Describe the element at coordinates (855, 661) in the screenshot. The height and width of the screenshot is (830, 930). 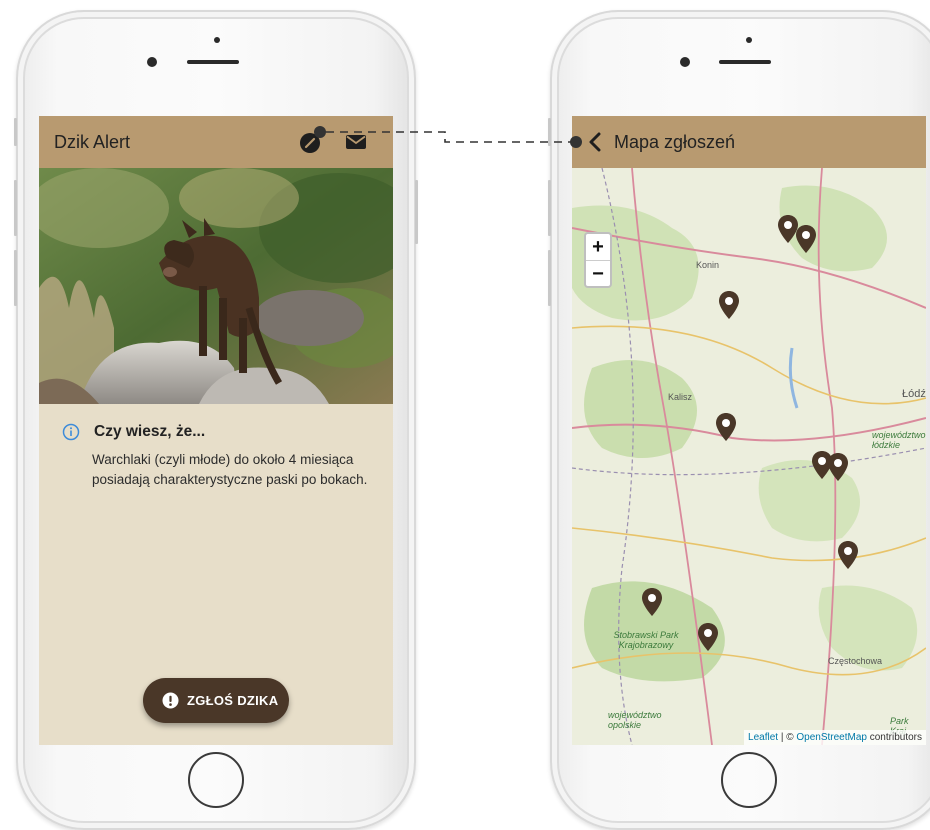
I see `map-label-czestochowa: Częstochowa` at that location.